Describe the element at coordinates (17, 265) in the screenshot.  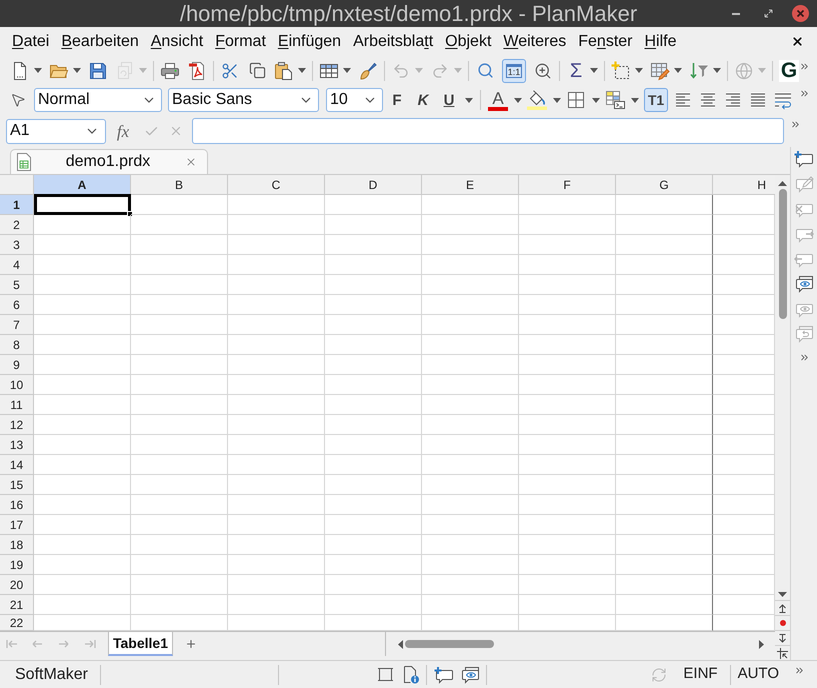
I see `row-header: 4` at that location.